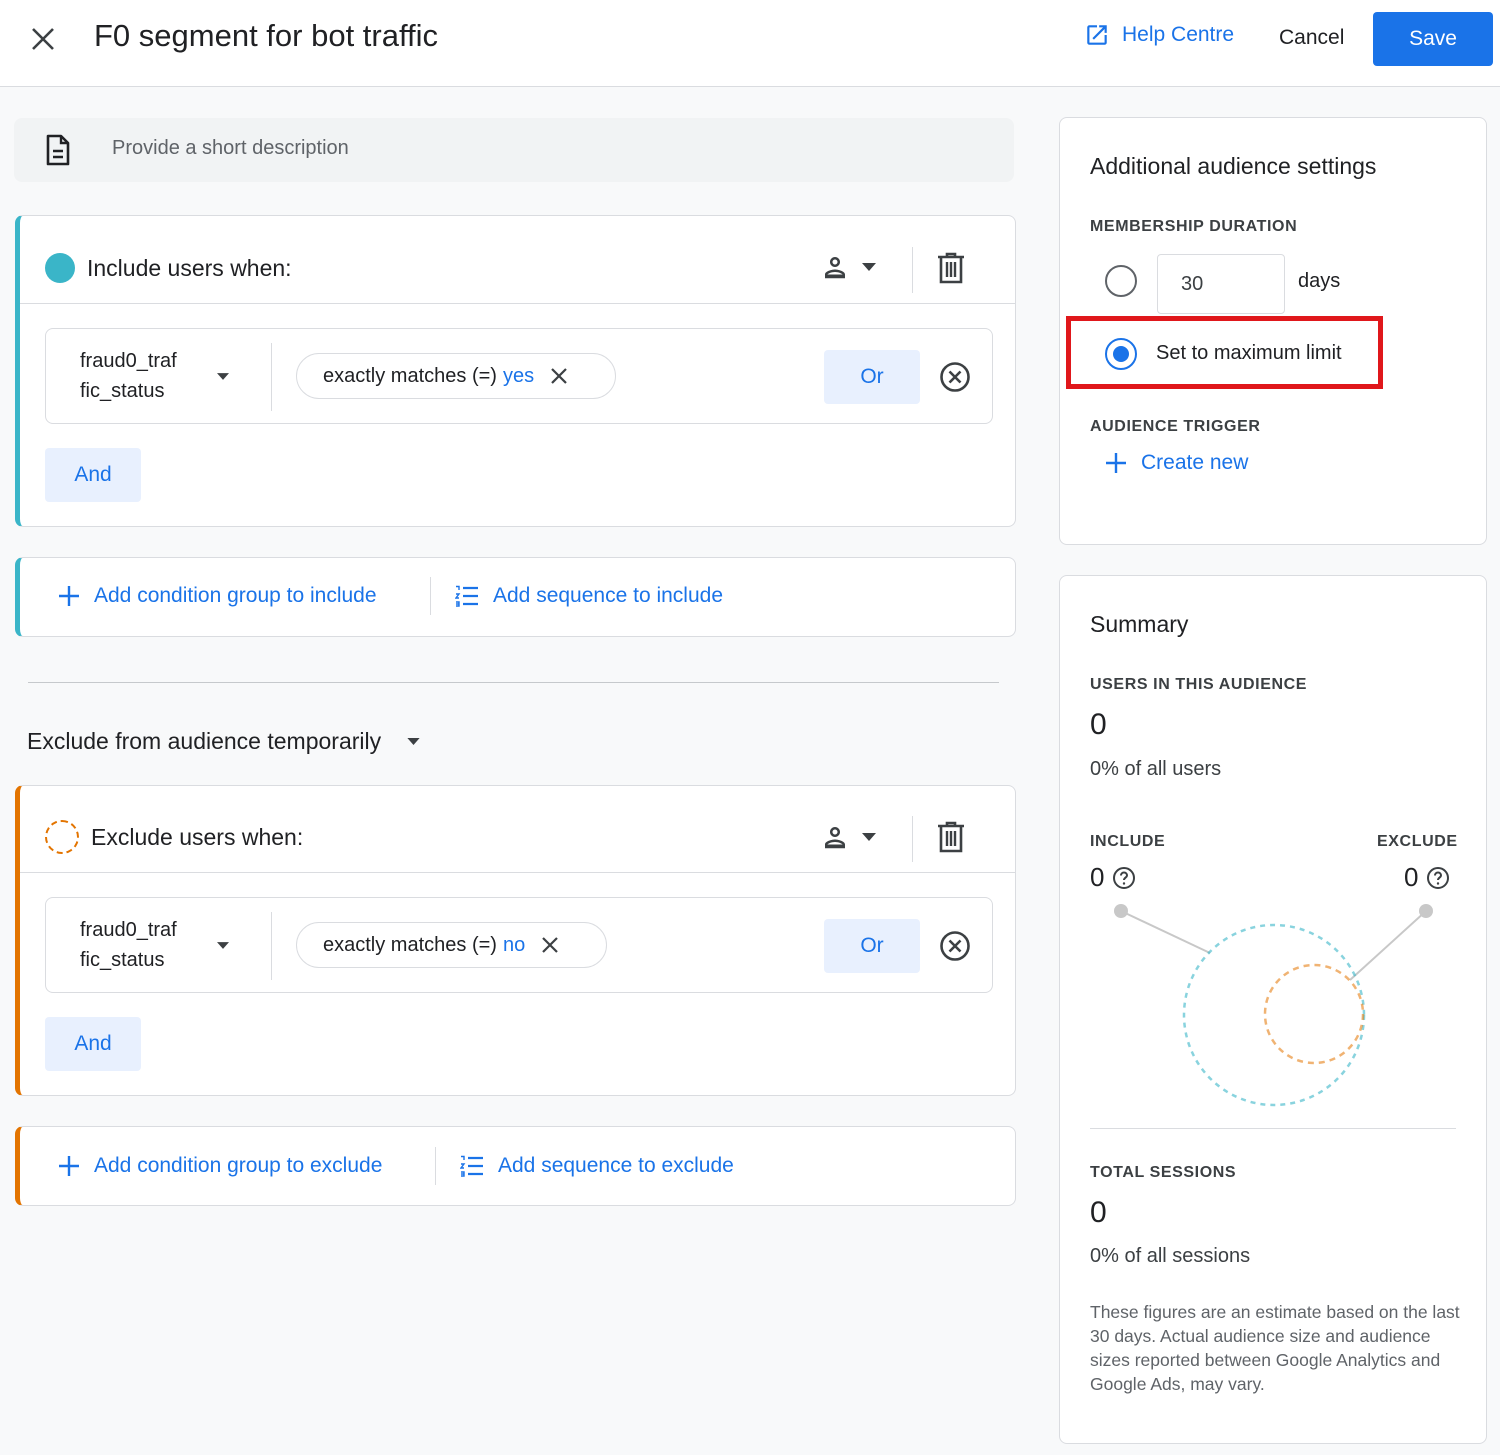 The height and width of the screenshot is (1455, 1500). Describe the element at coordinates (616, 1165) in the screenshot. I see `add-sequence-exclude-label: Add sequence to exclude` at that location.